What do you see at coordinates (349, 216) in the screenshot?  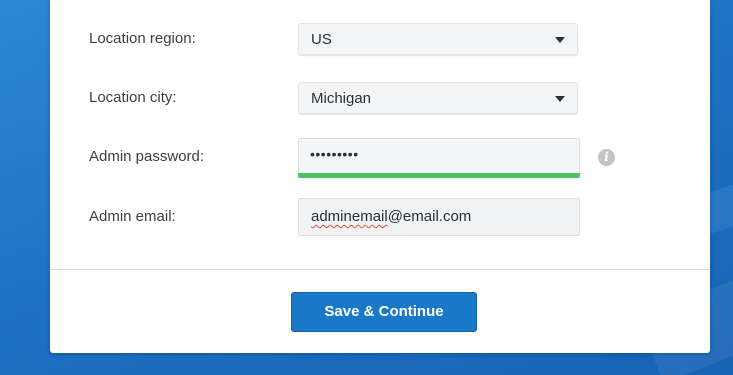 I see `admin-email-value-spellcheck: adminemail` at bounding box center [349, 216].